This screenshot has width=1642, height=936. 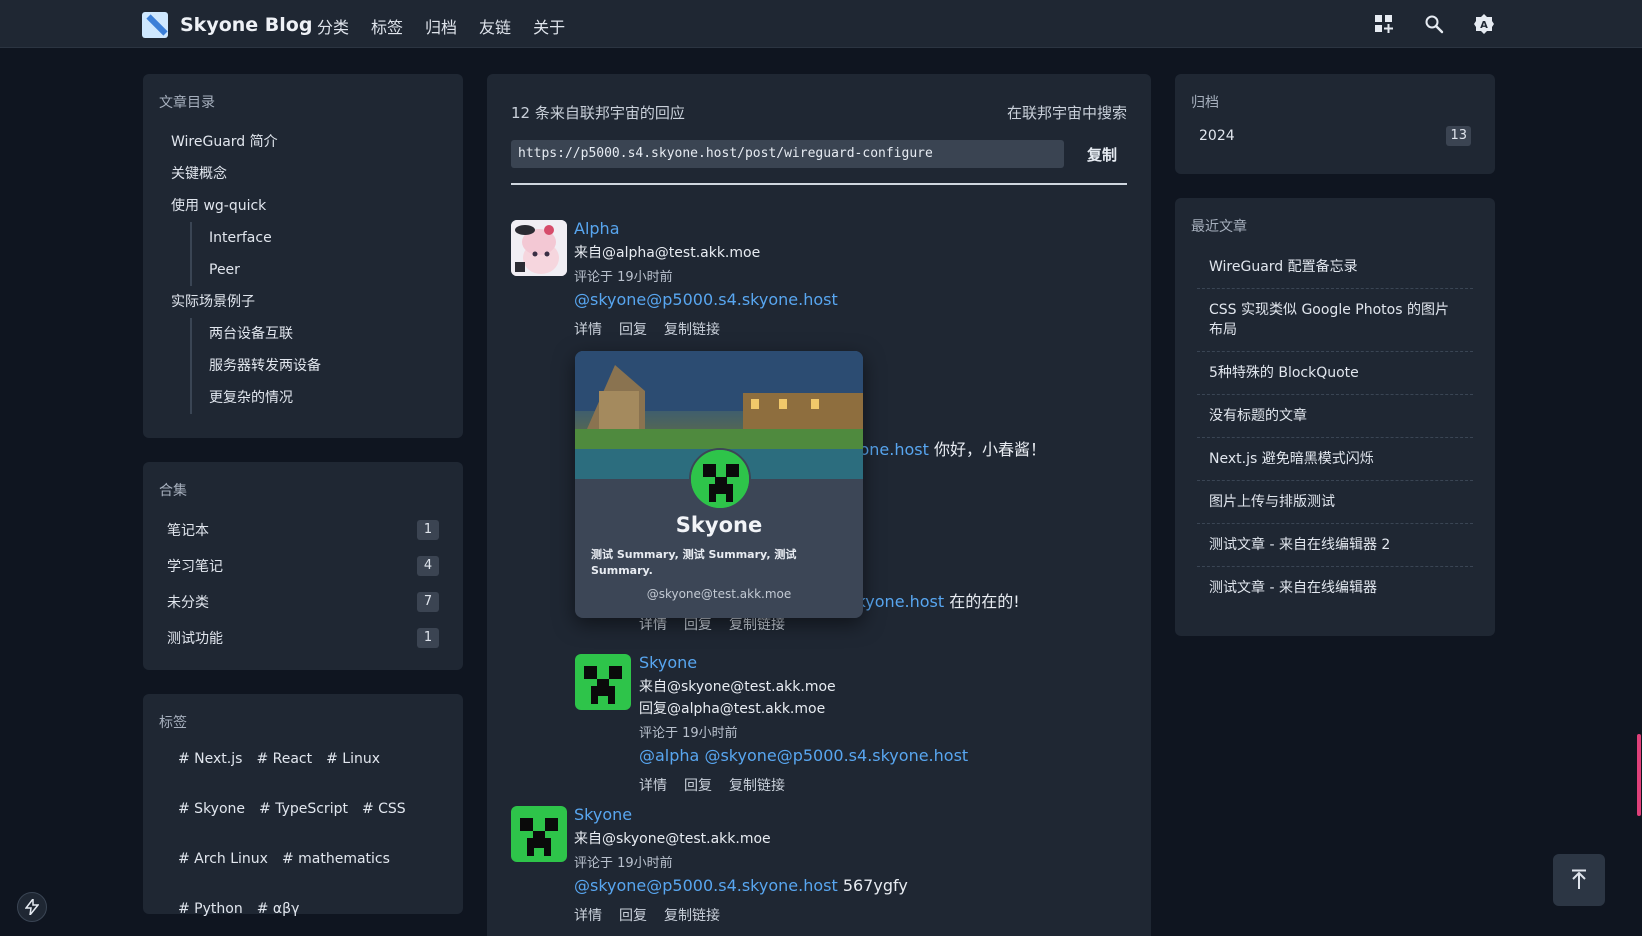 I want to click on toc-sublist: Interface Peer, so click(x=318, y=254).